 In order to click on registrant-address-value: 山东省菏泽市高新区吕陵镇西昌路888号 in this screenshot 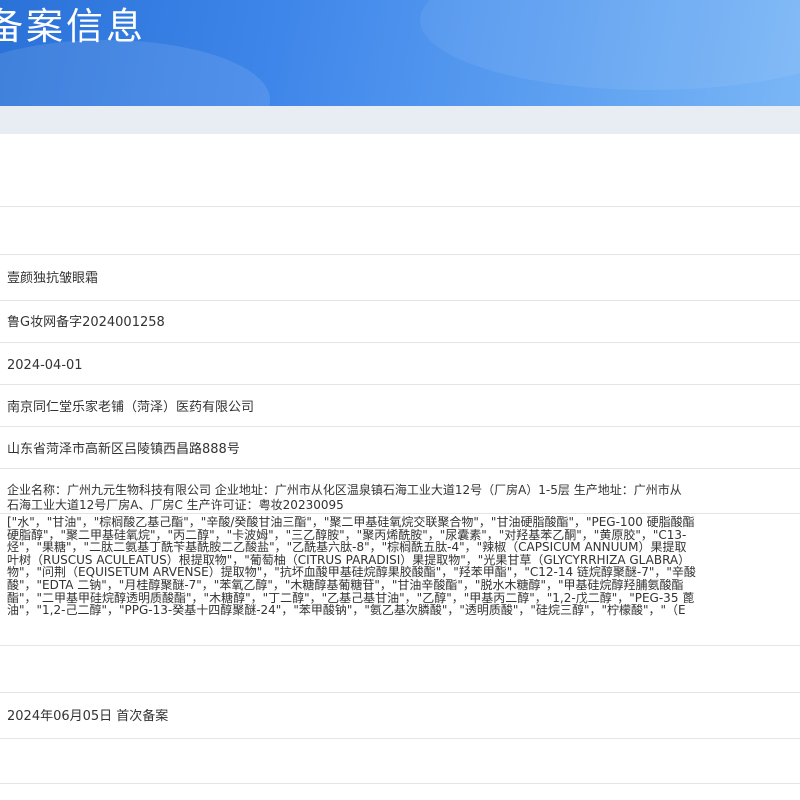, I will do `click(123, 449)`.